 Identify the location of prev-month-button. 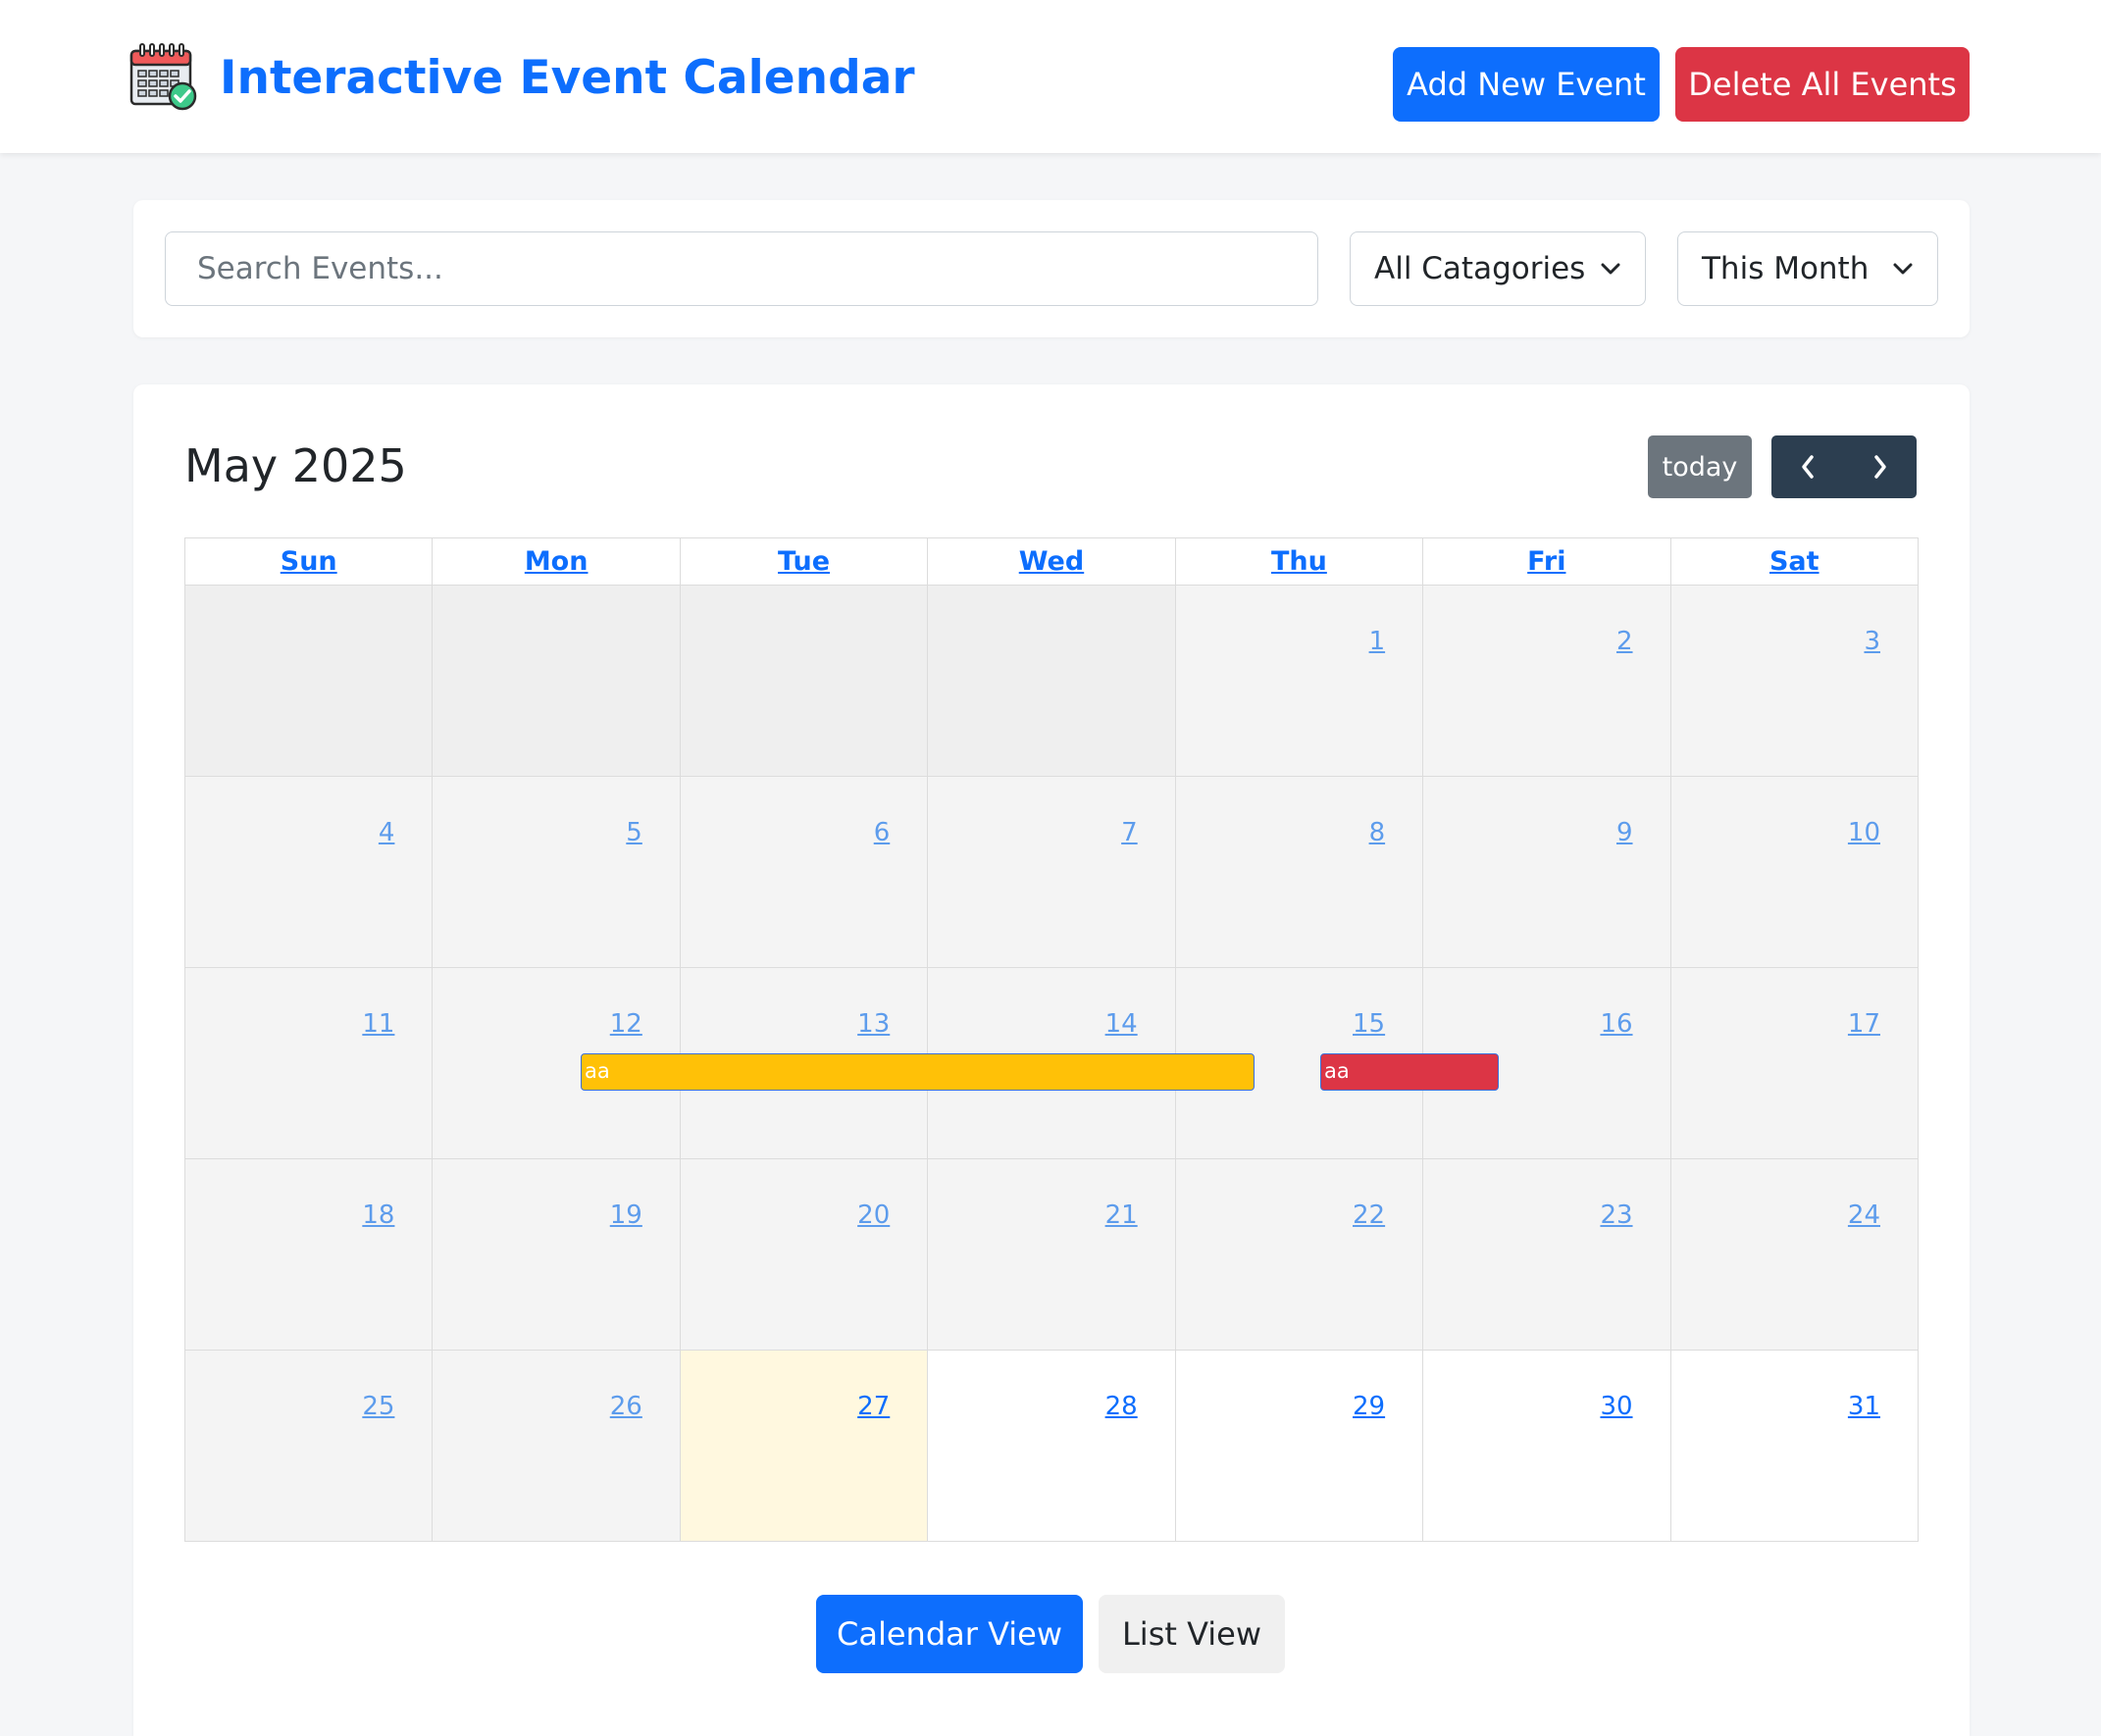
(1807, 467).